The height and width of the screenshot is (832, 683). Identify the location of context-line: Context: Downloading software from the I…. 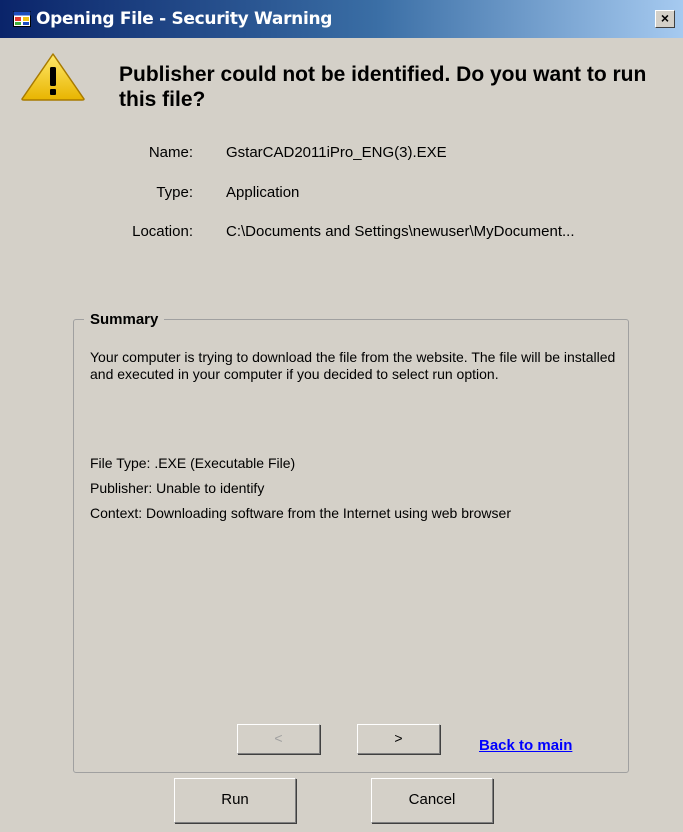
(300, 513).